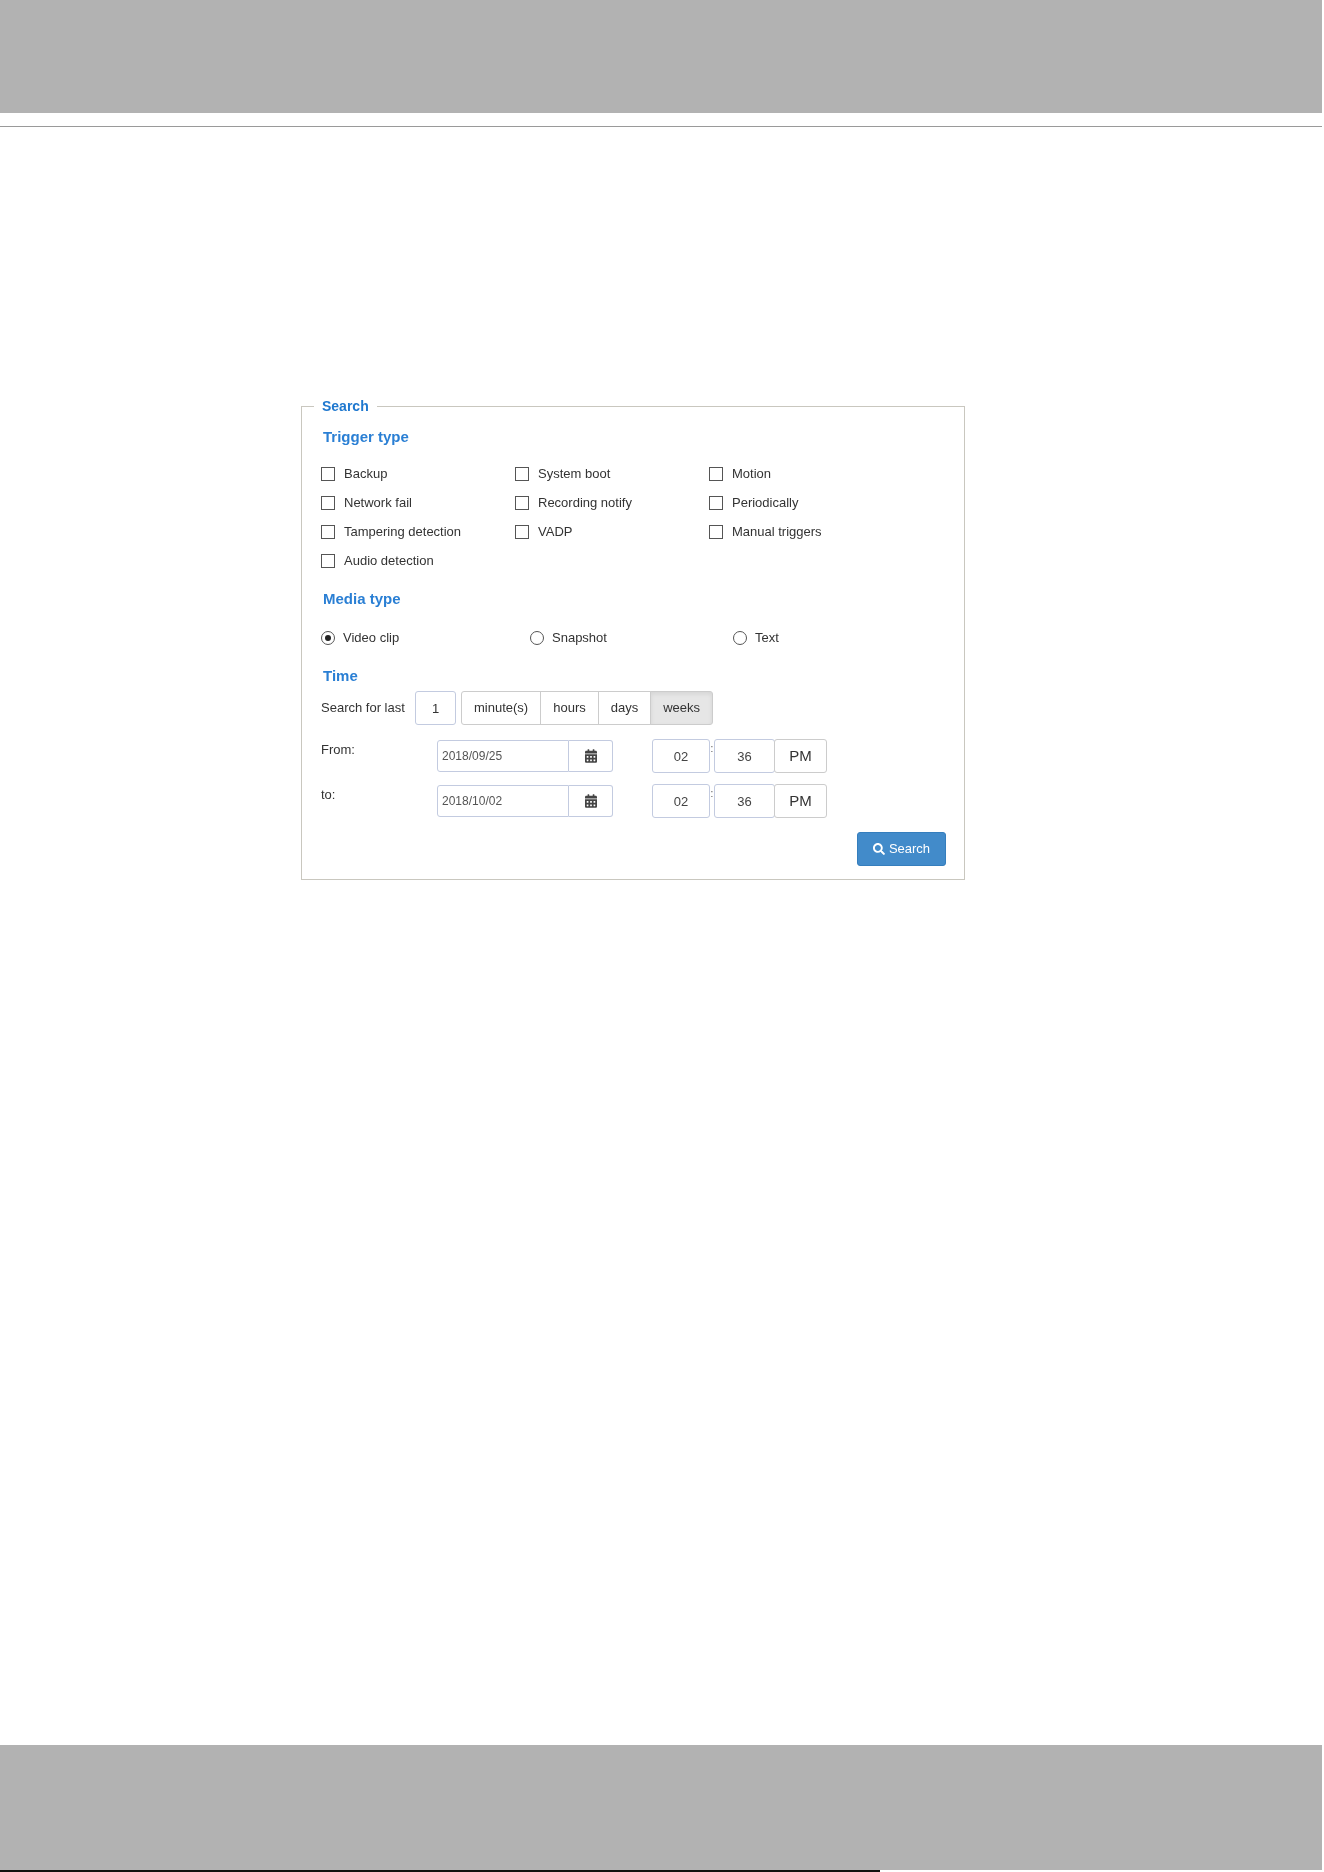  I want to click on checkbox-label: Backup, so click(366, 473).